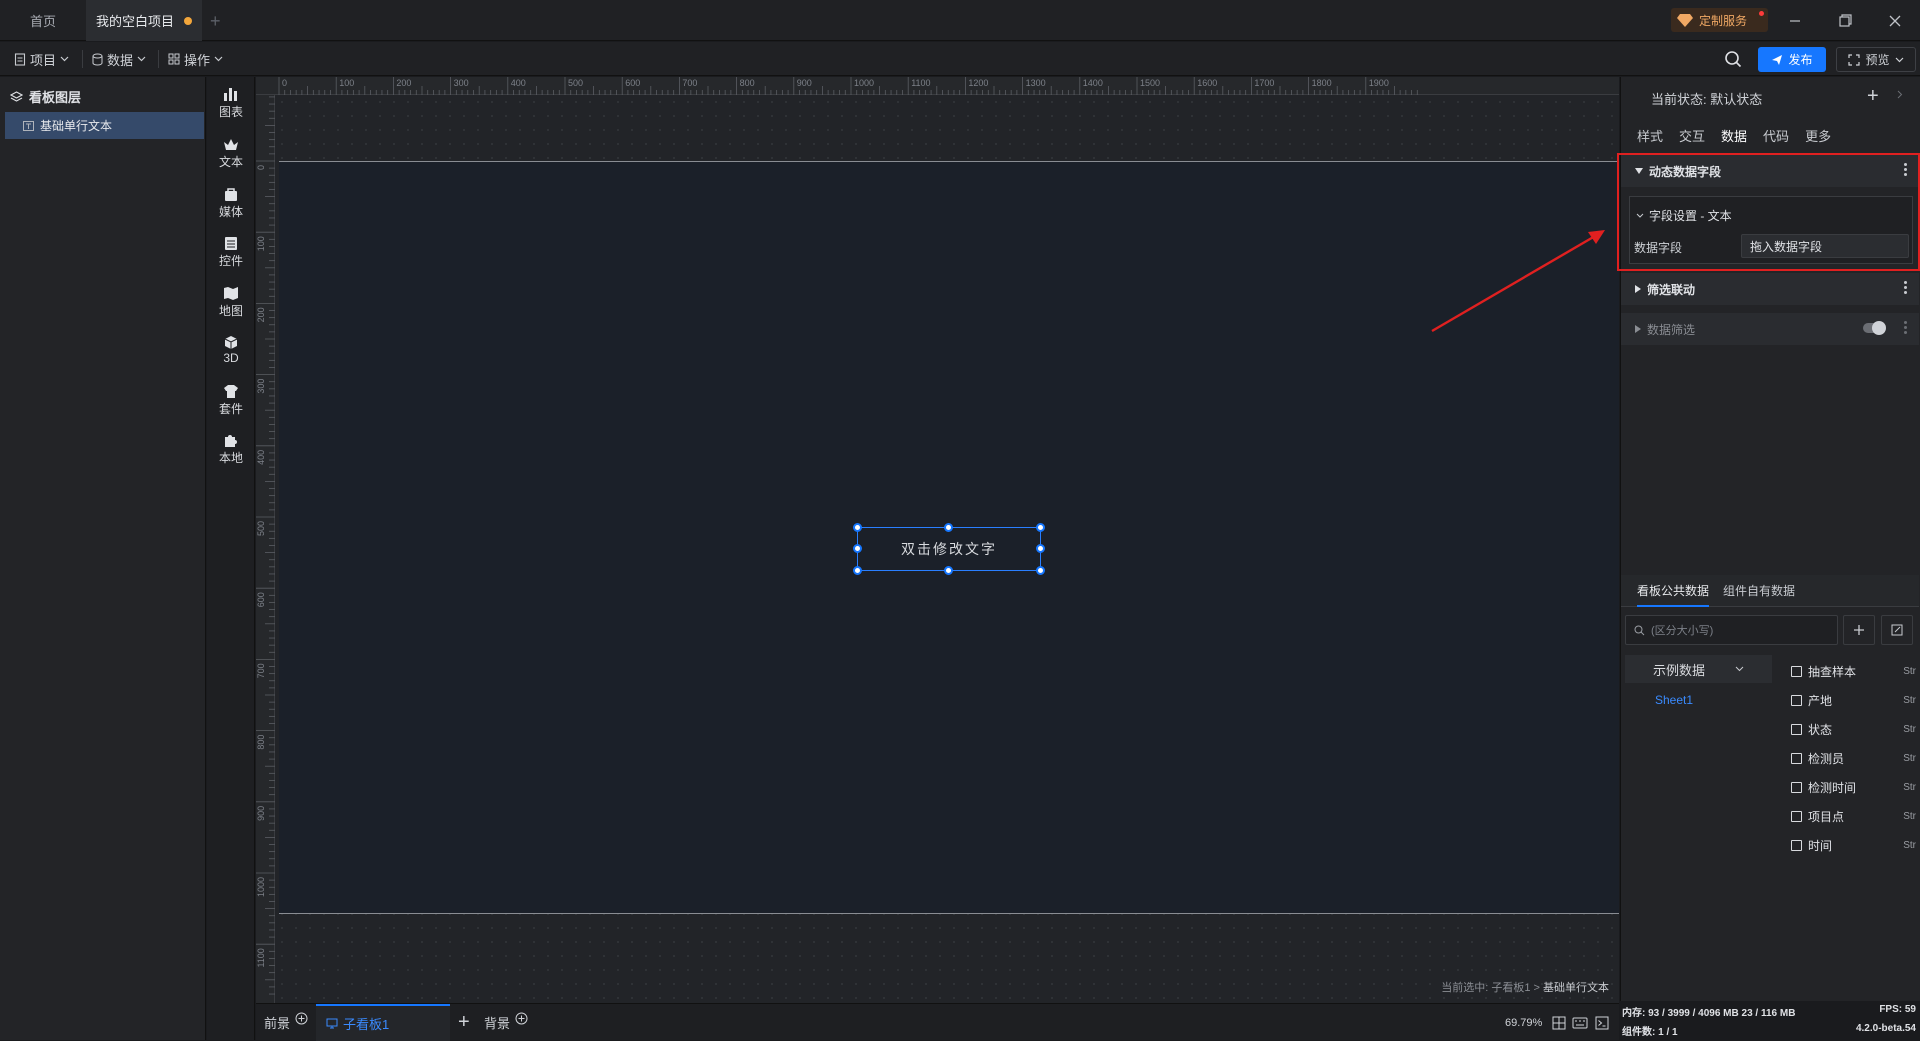 The height and width of the screenshot is (1041, 1920). What do you see at coordinates (215, 21) in the screenshot?
I see `add-tab-icon: +` at bounding box center [215, 21].